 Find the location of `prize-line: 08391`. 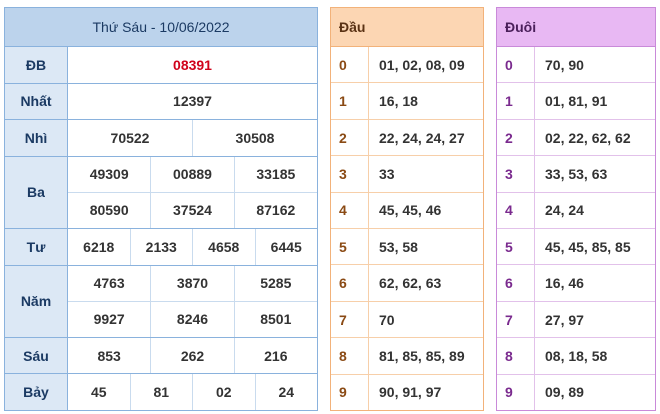

prize-line: 08391 is located at coordinates (192, 65).